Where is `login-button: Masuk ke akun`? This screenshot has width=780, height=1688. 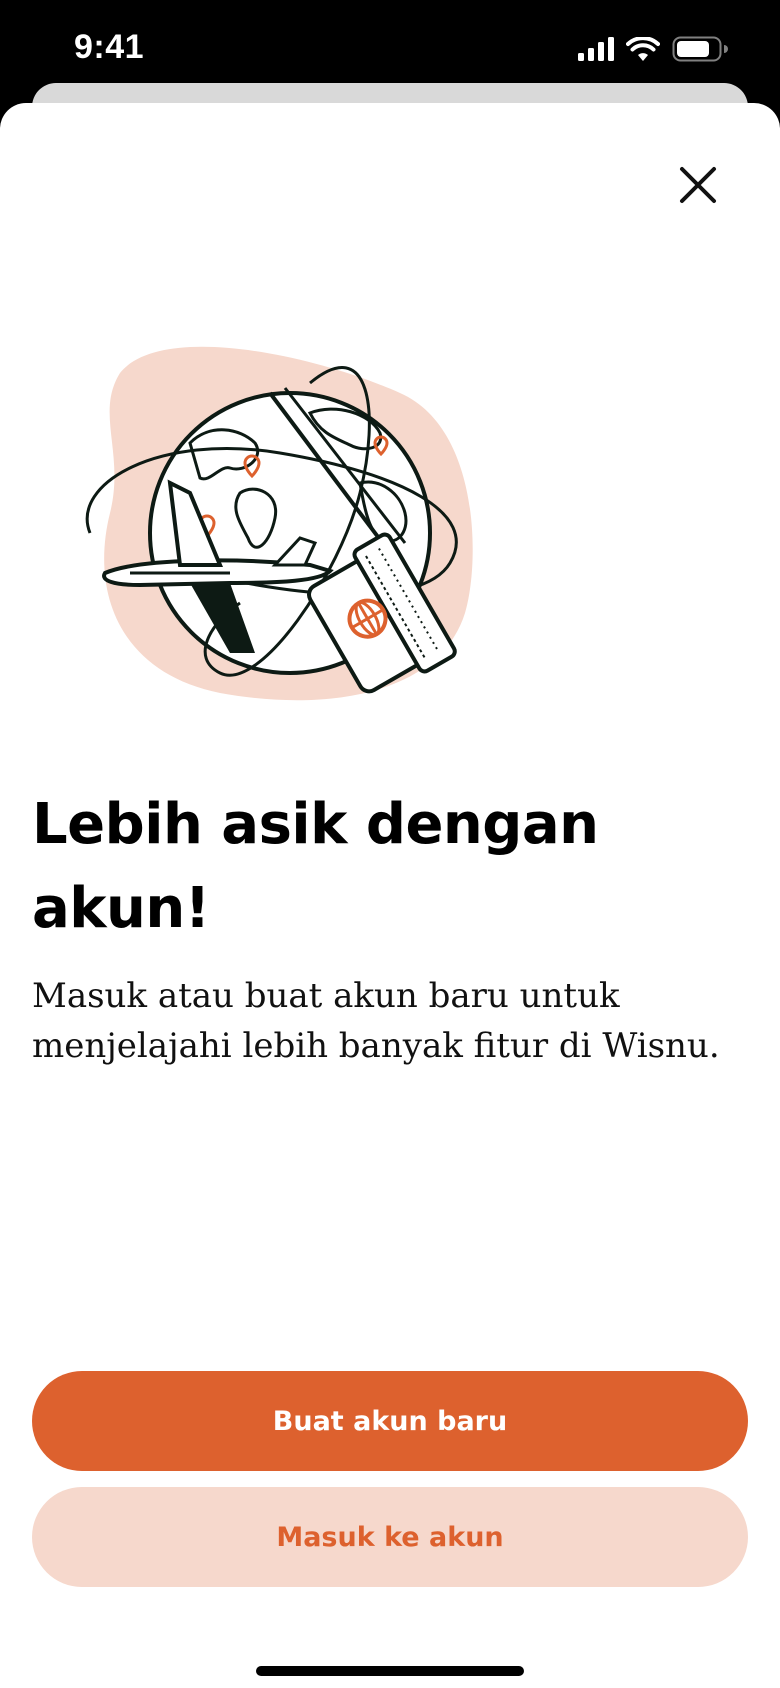
login-button: Masuk ke akun is located at coordinates (390, 1537).